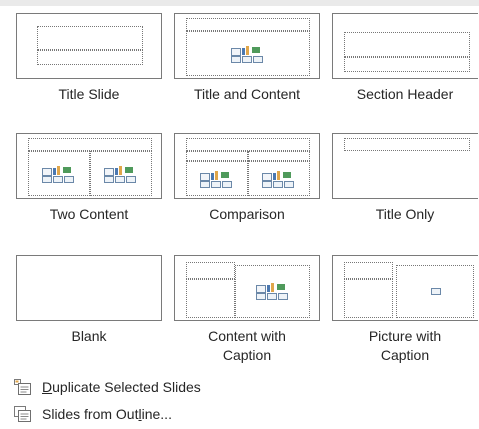  What do you see at coordinates (247, 336) in the screenshot?
I see `layout-label-line1: Content with` at bounding box center [247, 336].